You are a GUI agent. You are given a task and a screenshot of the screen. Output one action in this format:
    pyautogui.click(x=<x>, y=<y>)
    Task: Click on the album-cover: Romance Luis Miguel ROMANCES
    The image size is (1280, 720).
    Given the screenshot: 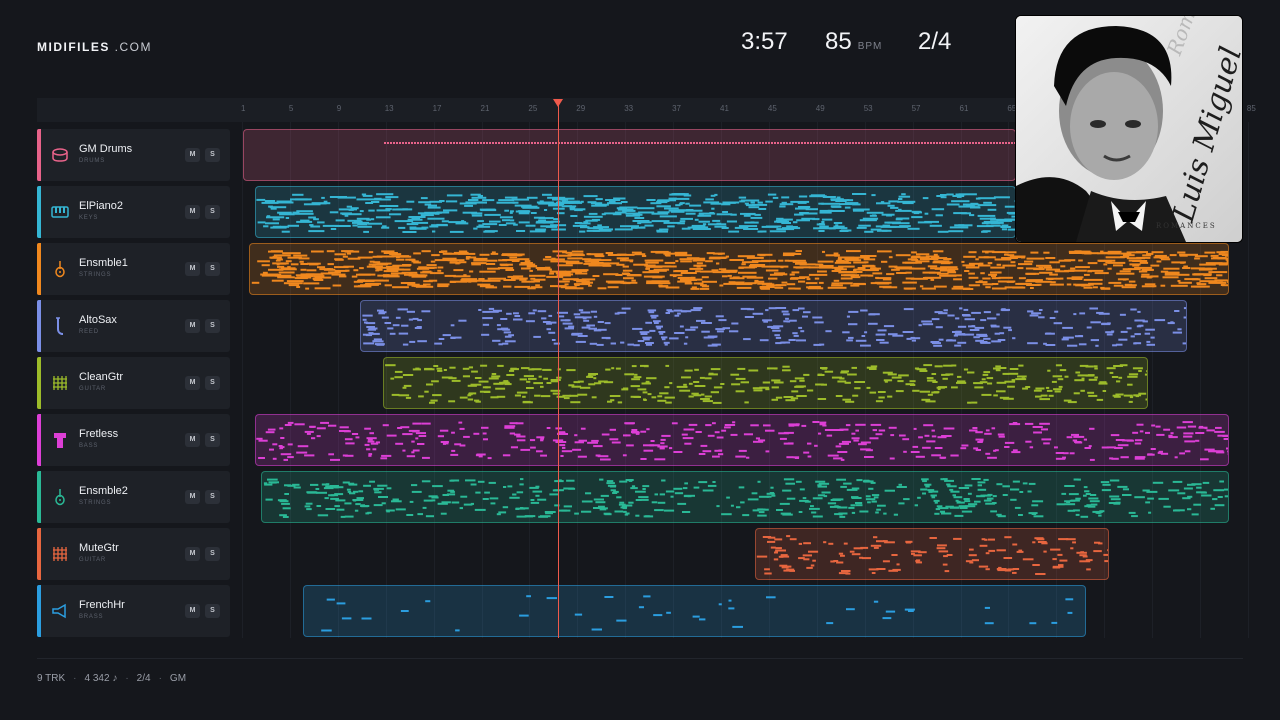 What is the action you would take?
    pyautogui.click(x=1129, y=129)
    